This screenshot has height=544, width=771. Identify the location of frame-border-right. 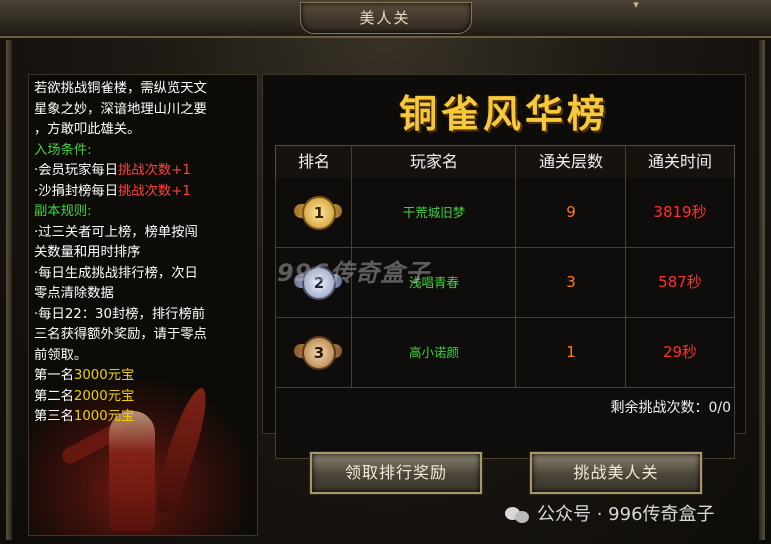
(762, 290).